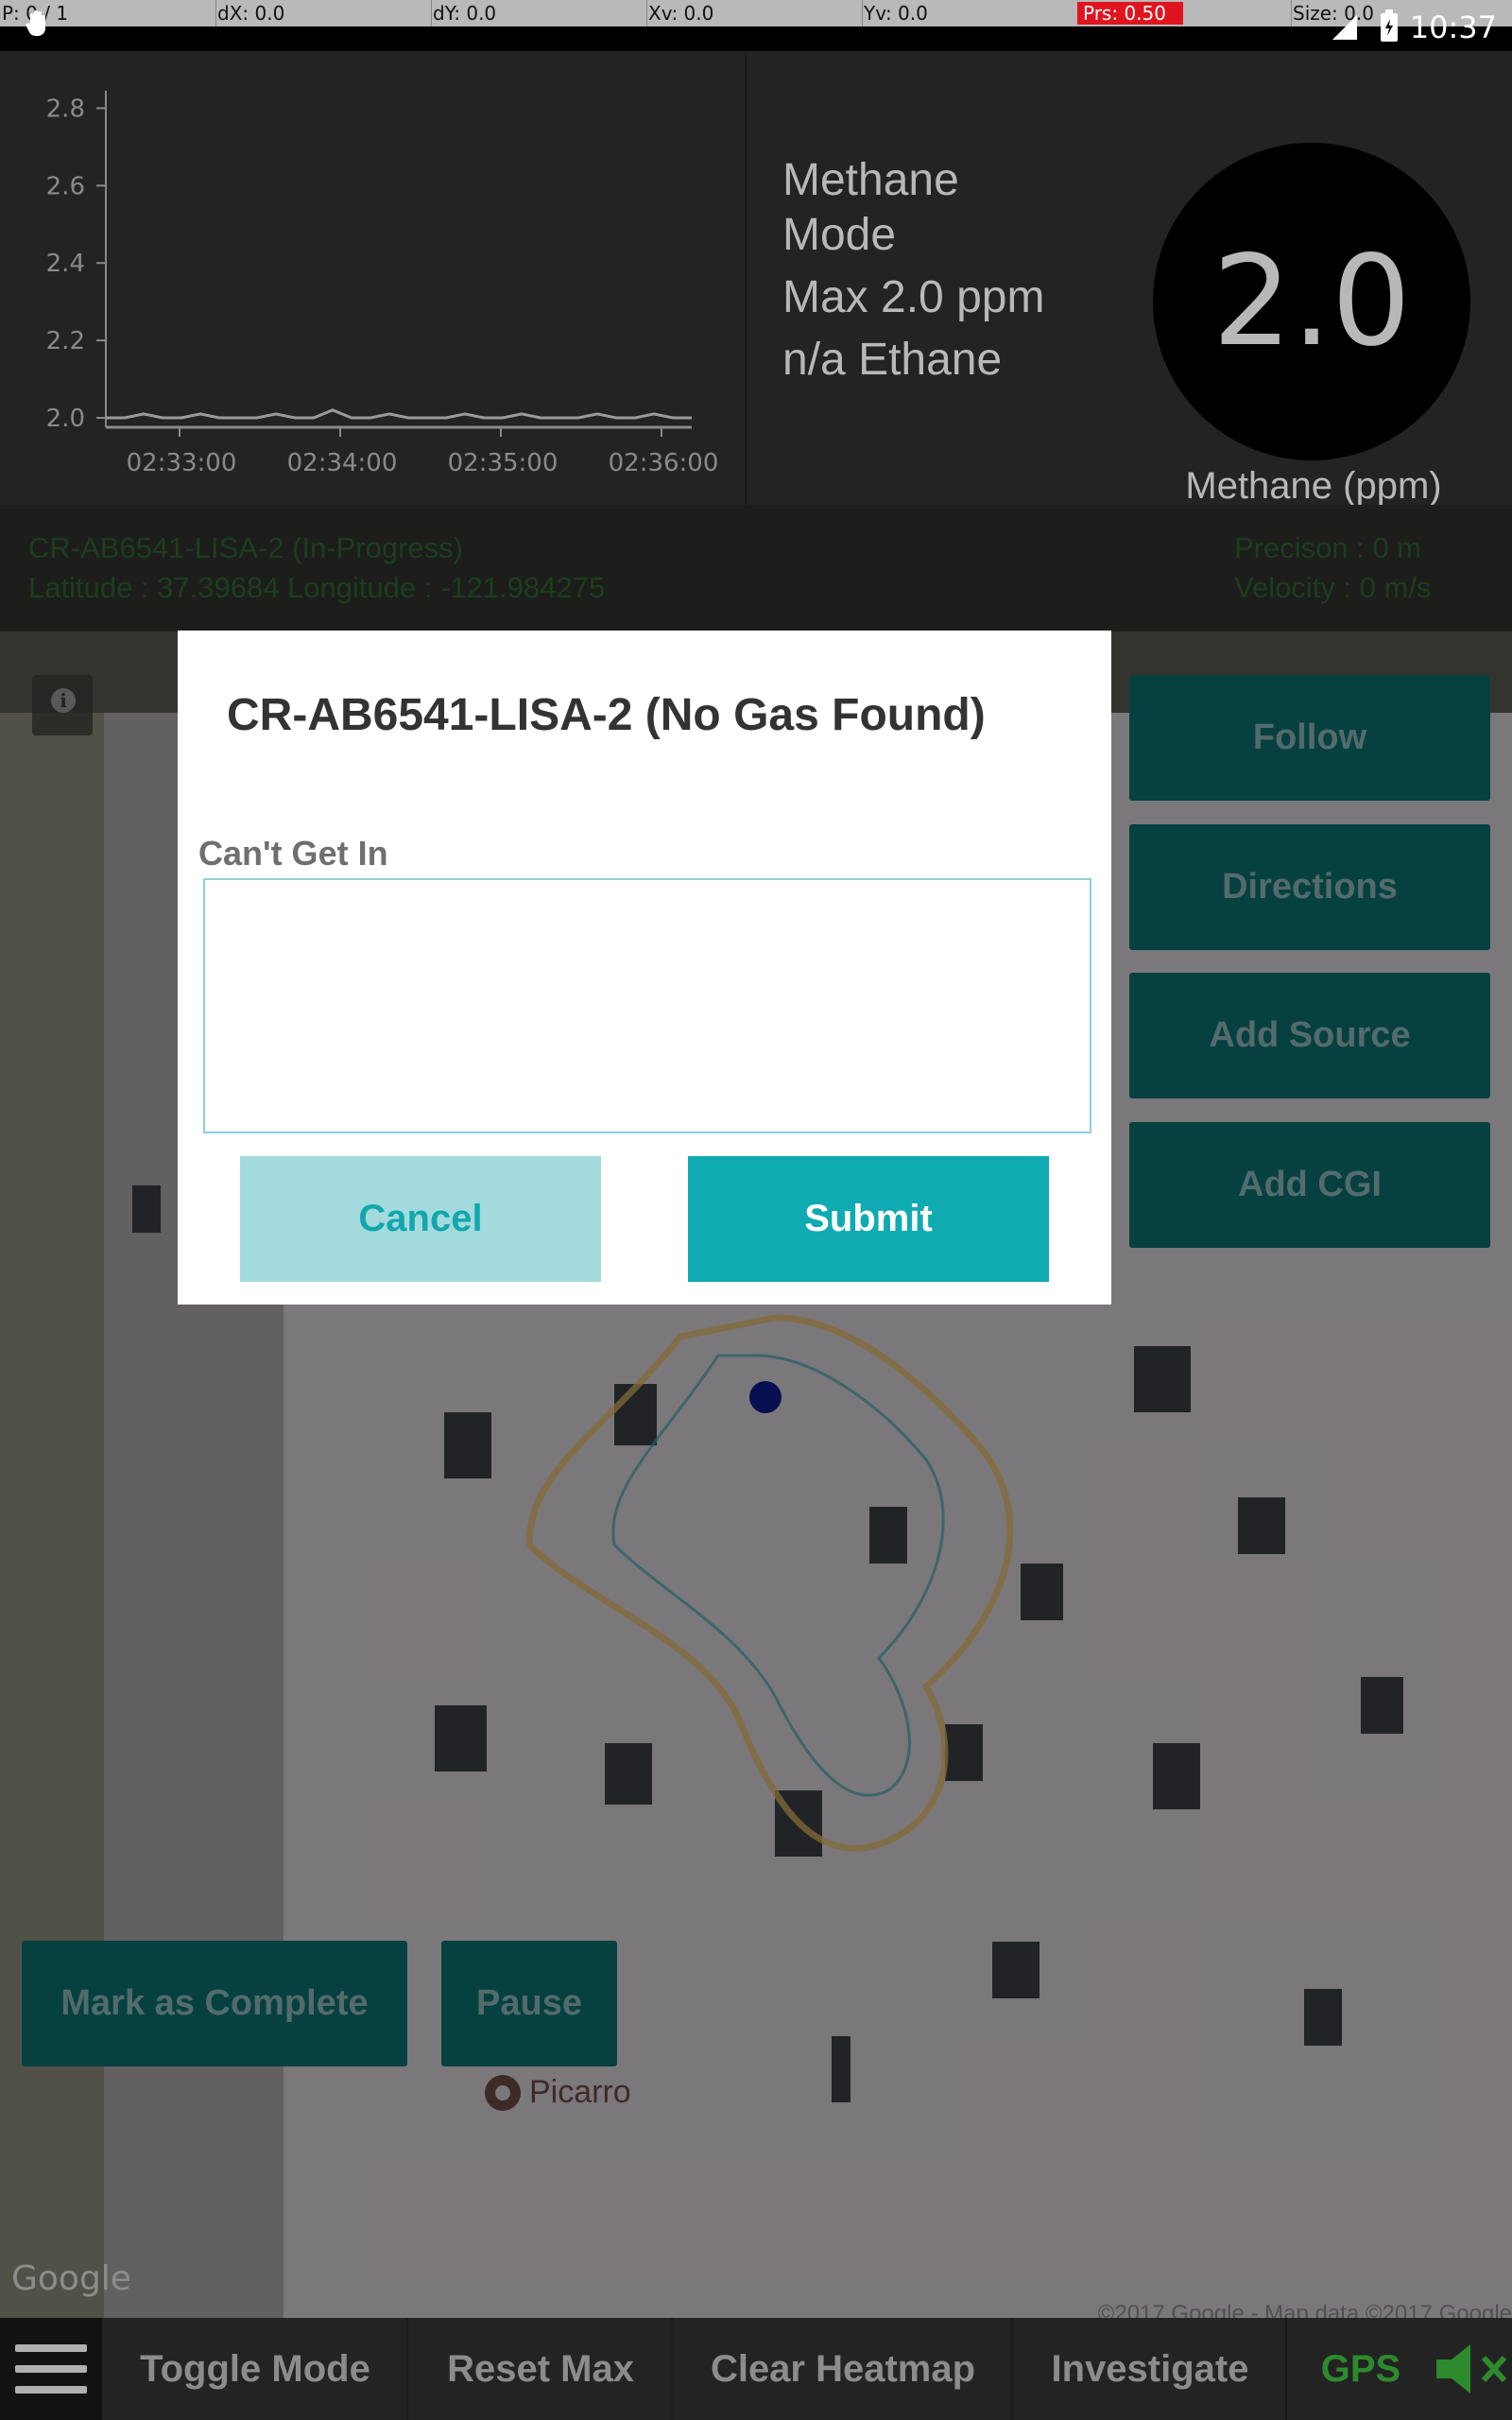 The height and width of the screenshot is (2420, 1512). Describe the element at coordinates (256, 2369) in the screenshot. I see `toggle-mode-button: Toggle Mode` at that location.